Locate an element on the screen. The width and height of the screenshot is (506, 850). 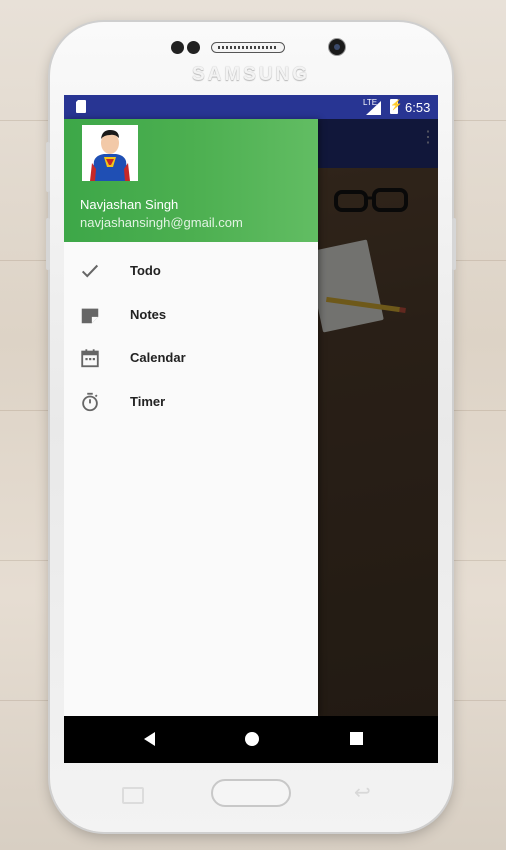
hardware-back-icon: ↩ is located at coordinates (362, 792).